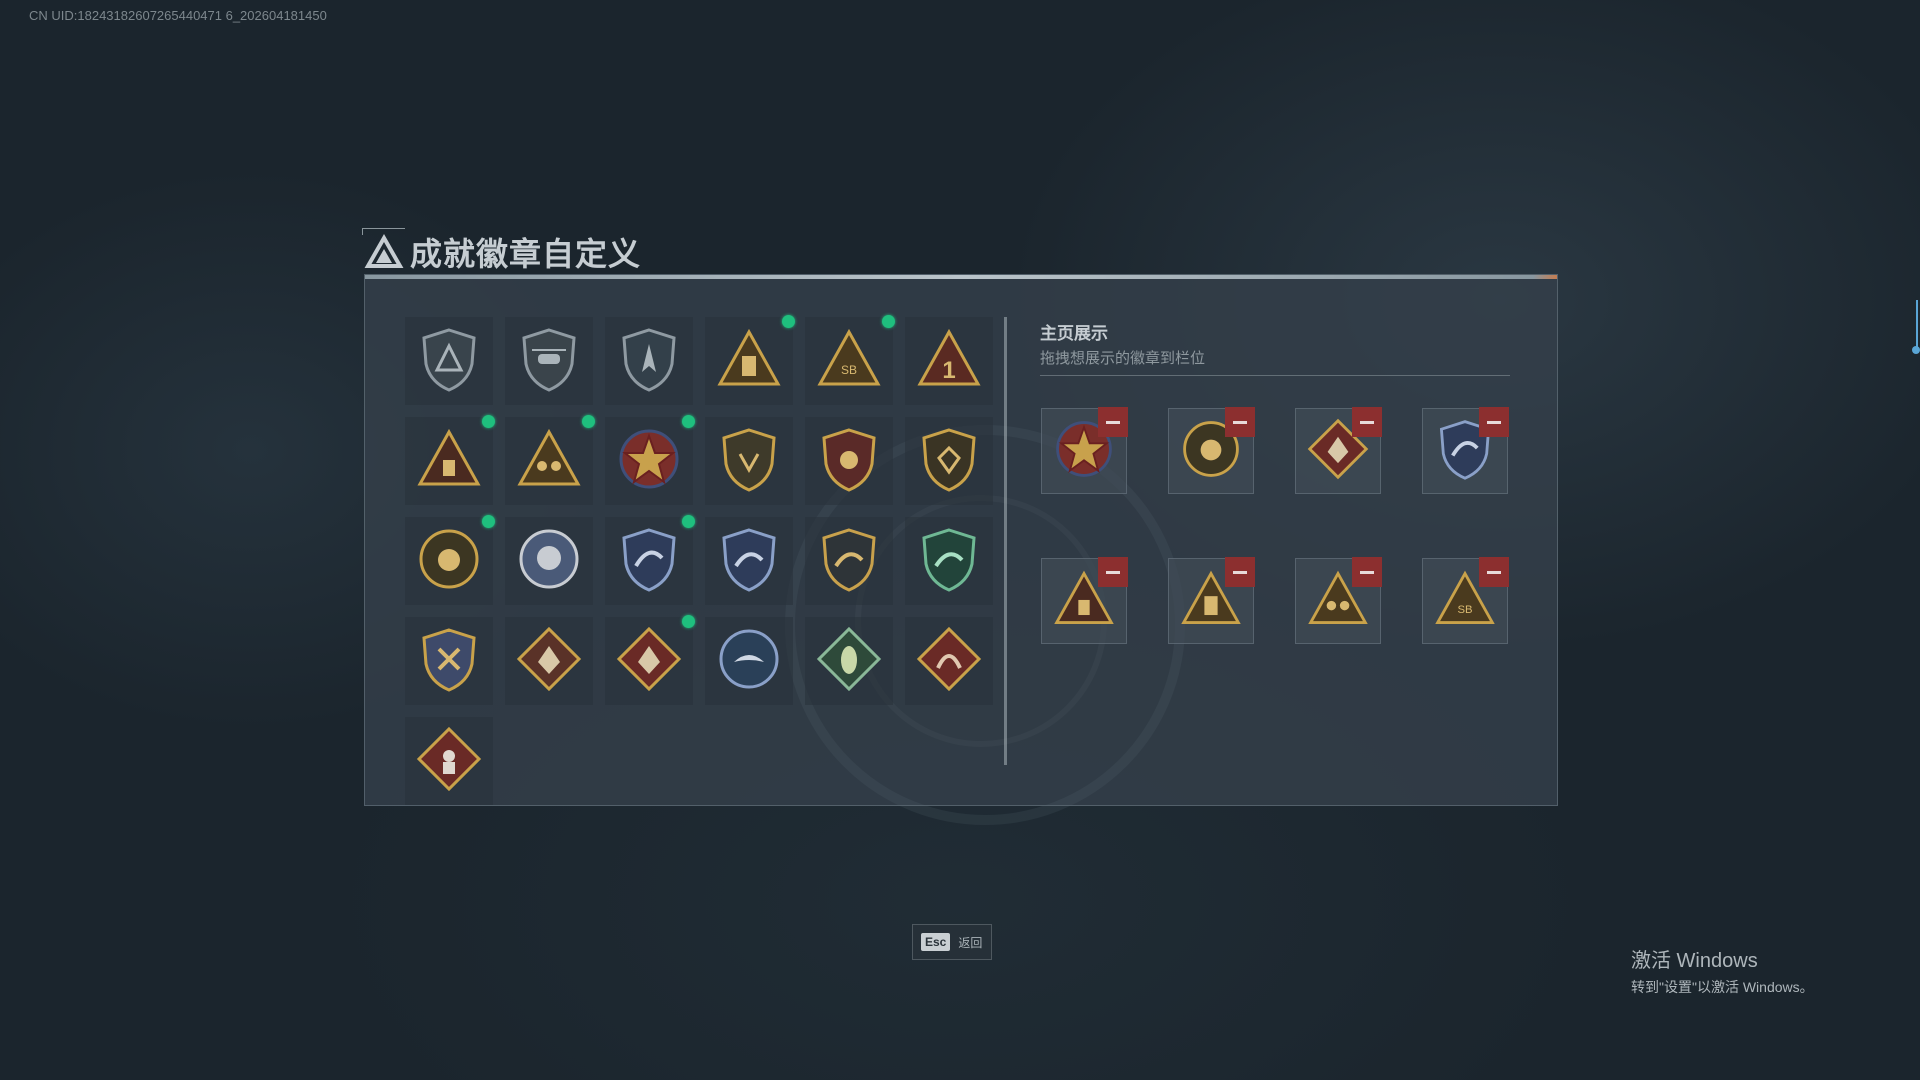 Image resolution: width=1920 pixels, height=1080 pixels. I want to click on badge-grid: SB 1, so click(699, 560).